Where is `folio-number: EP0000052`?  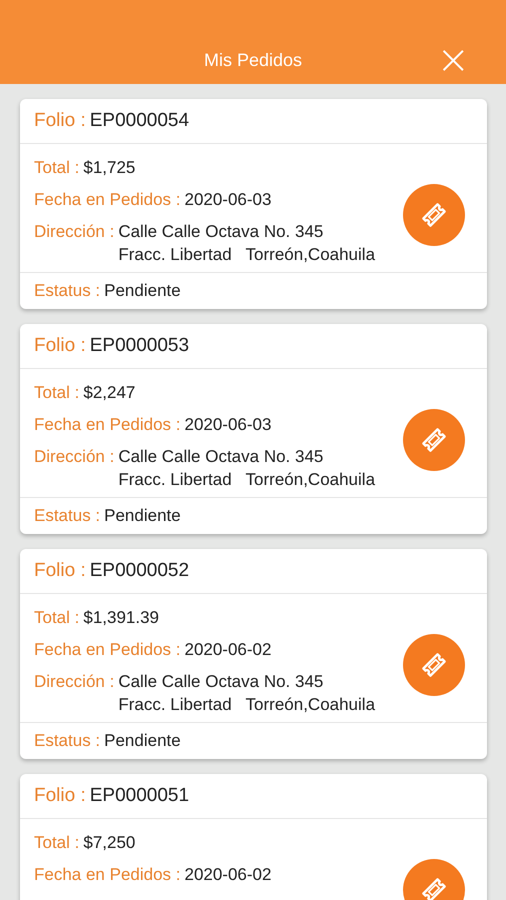
folio-number: EP0000052 is located at coordinates (140, 571).